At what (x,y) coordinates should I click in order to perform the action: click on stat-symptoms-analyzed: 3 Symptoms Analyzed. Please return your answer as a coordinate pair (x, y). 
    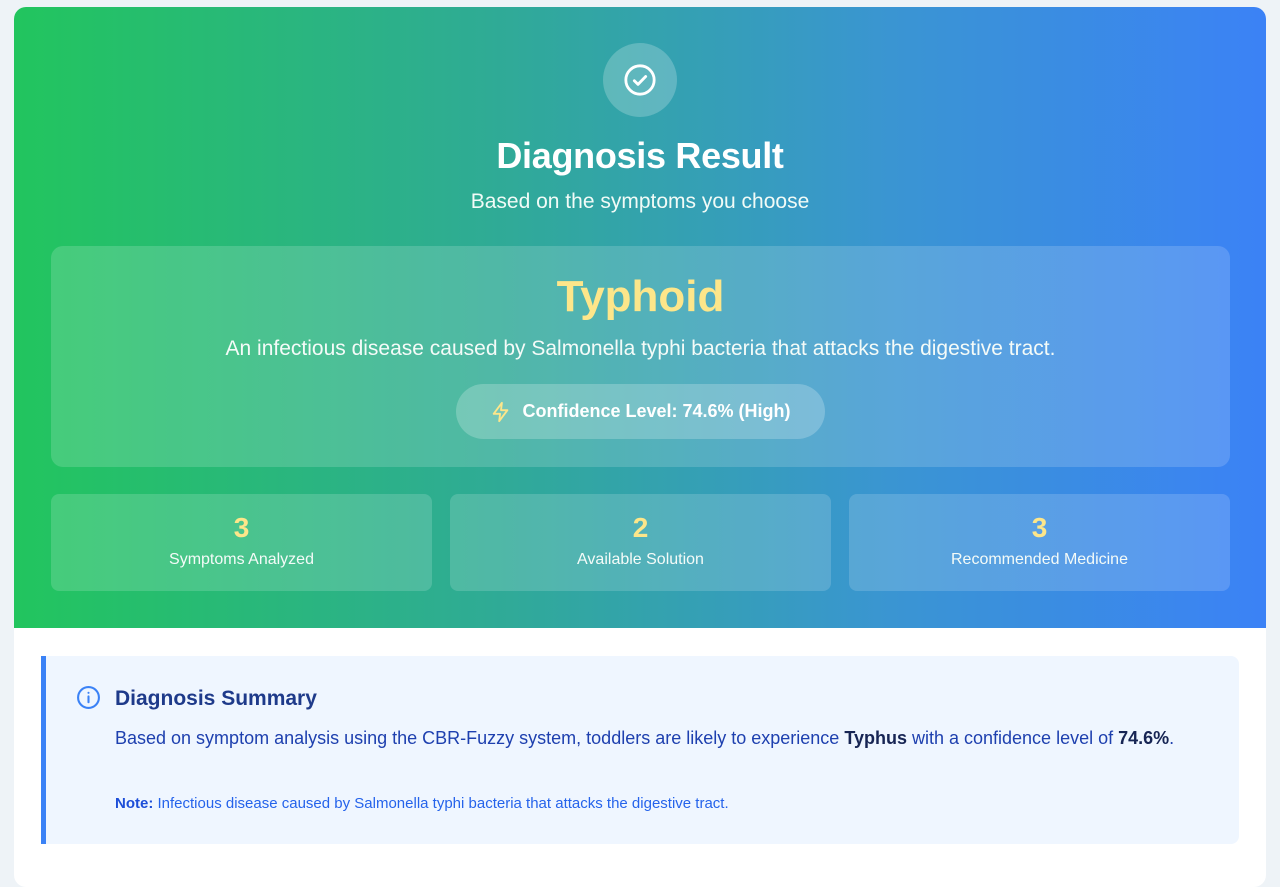
    Looking at the image, I should click on (241, 542).